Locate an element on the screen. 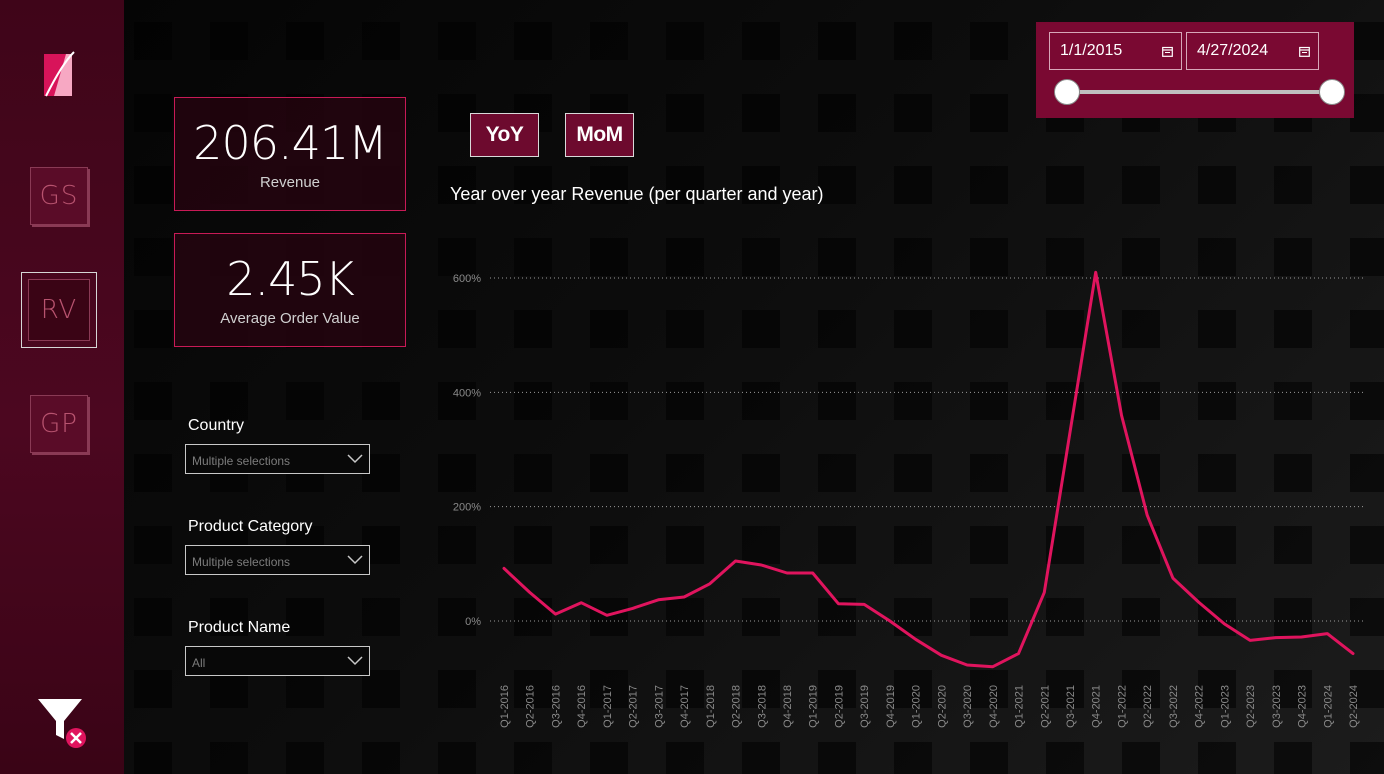 This screenshot has width=1384, height=774. kpi-value: 206.41M is located at coordinates (290, 143).